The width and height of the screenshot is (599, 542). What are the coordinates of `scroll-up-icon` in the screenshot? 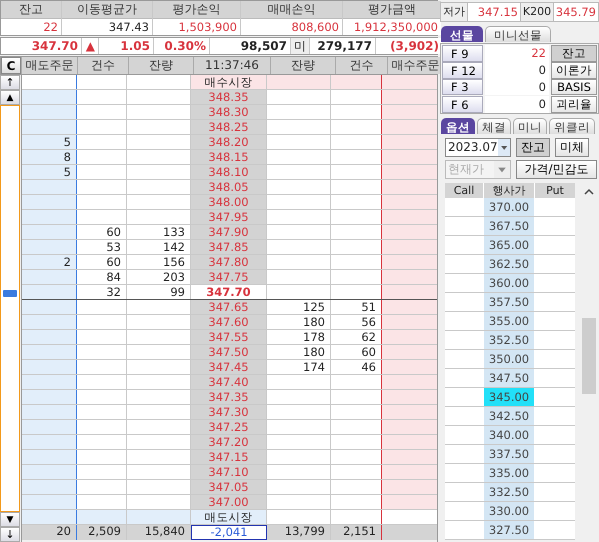 It's located at (589, 192).